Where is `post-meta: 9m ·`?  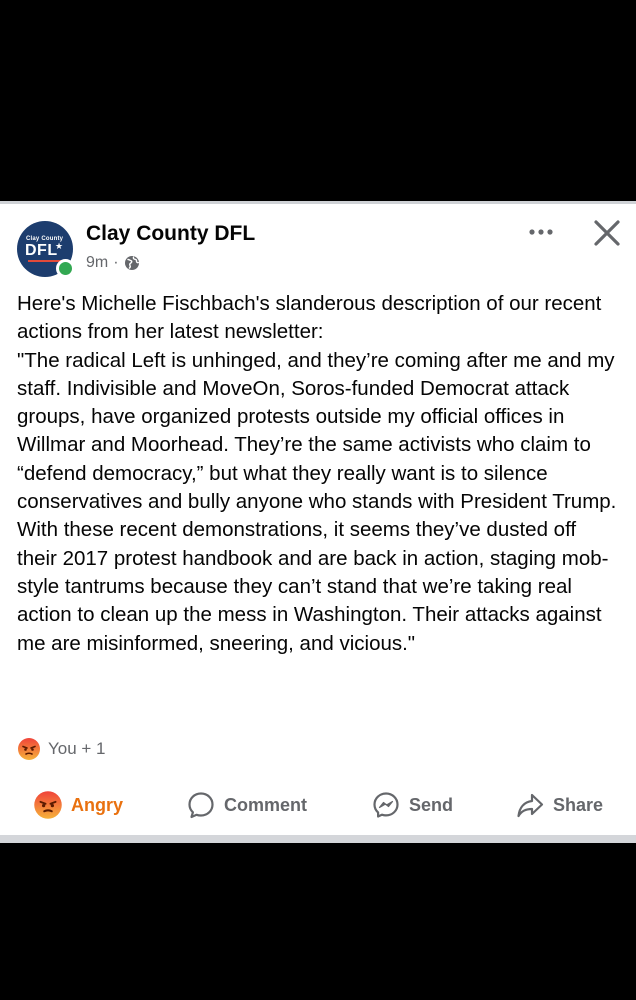 post-meta: 9m · is located at coordinates (113, 263).